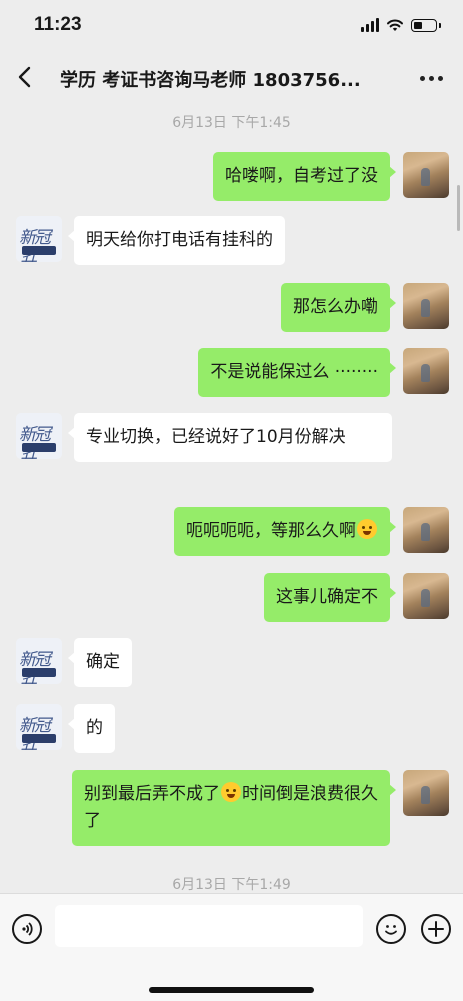 This screenshot has width=463, height=1001. What do you see at coordinates (327, 597) in the screenshot?
I see `message-text: 这事儿确定不` at bounding box center [327, 597].